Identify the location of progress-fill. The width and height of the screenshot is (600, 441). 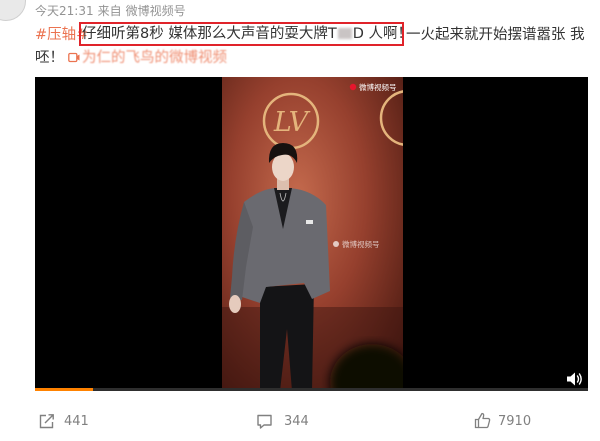
(64, 389).